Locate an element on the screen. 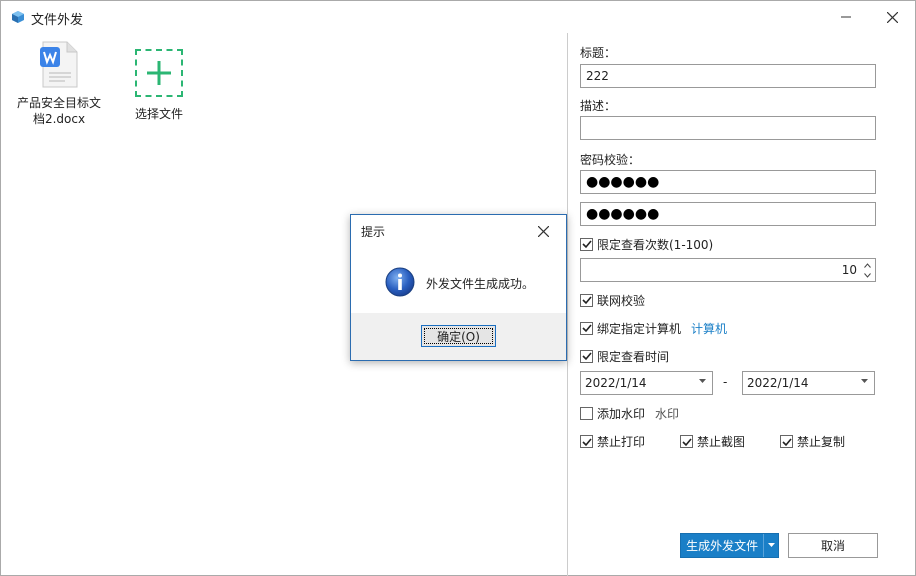  add-file-button: 选择文件 is located at coordinates (159, 85).